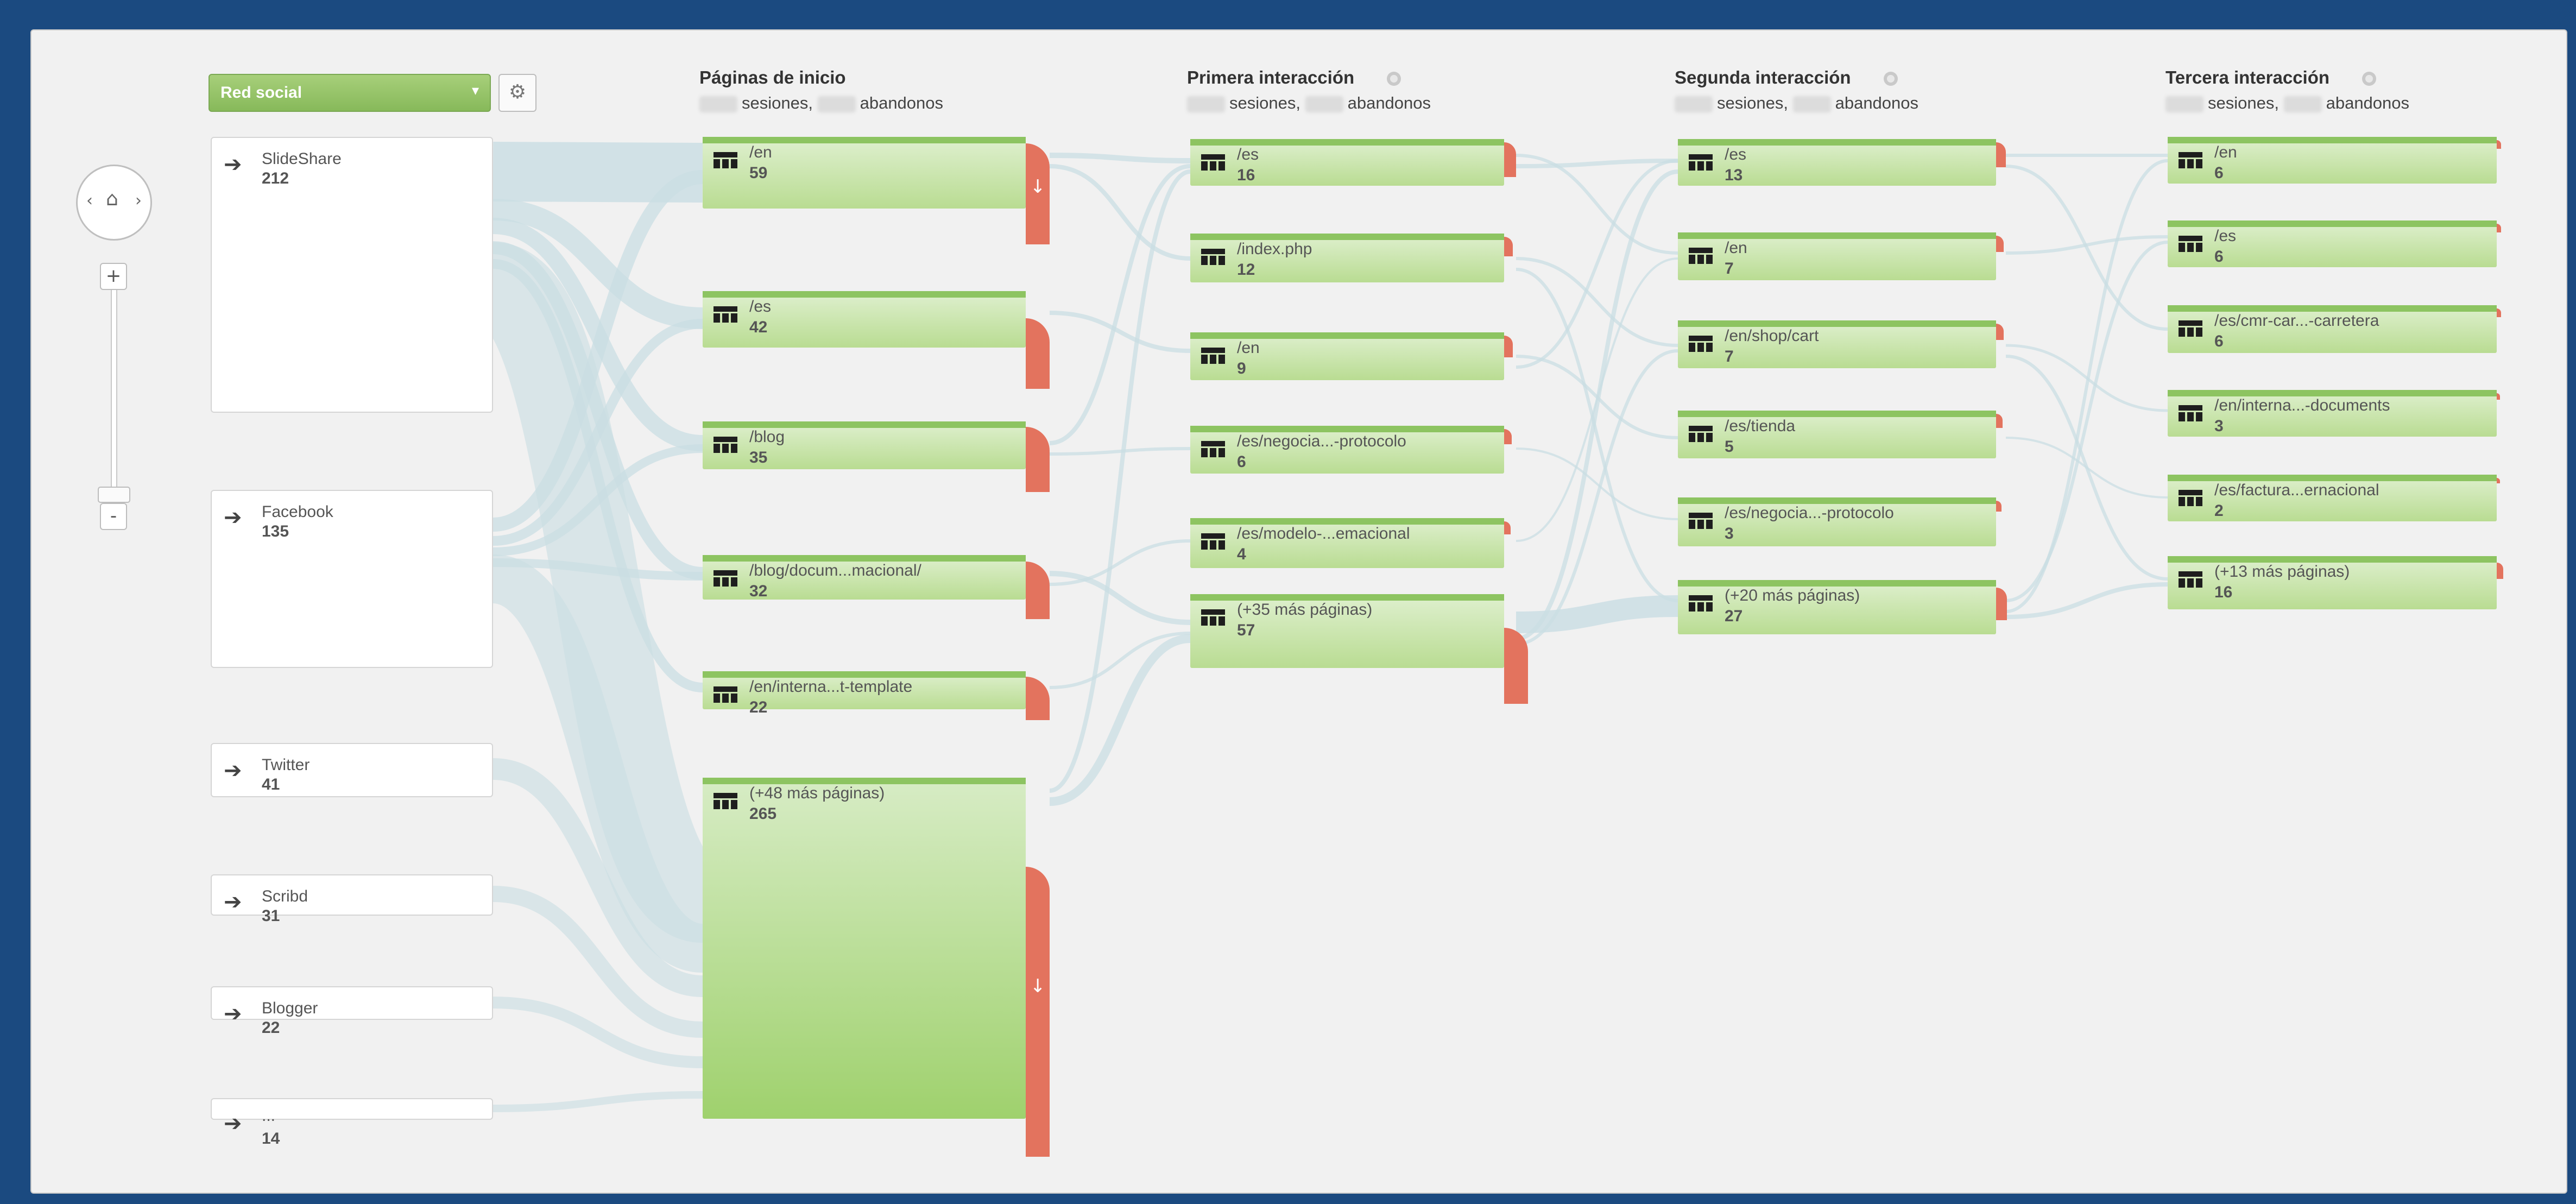 This screenshot has width=2576, height=1204. What do you see at coordinates (2219, 511) in the screenshot?
I see `page-count: 2` at bounding box center [2219, 511].